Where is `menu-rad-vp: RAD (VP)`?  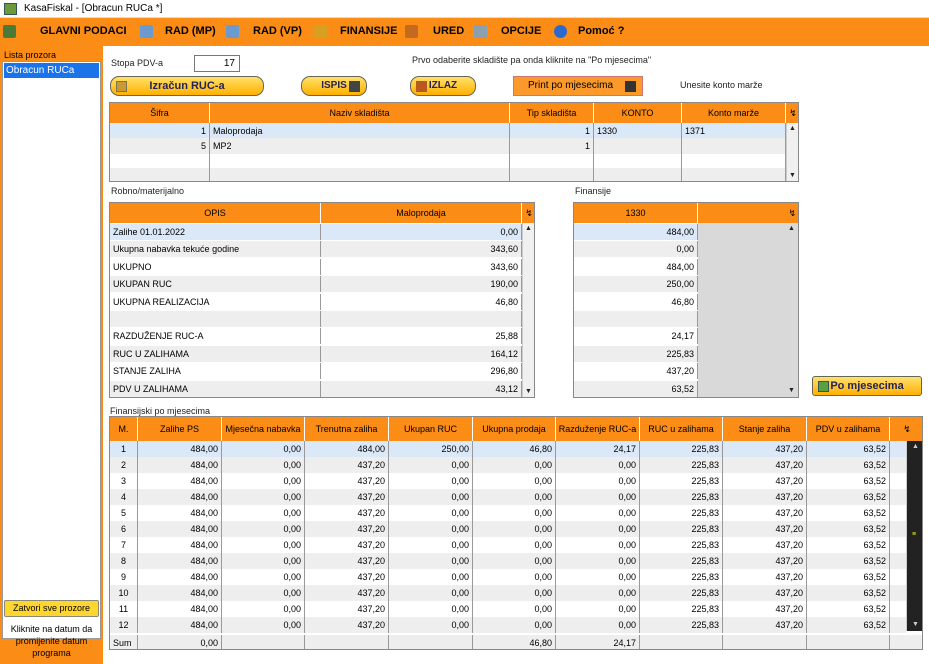
menu-rad-vp: RAD (VP) is located at coordinates (277, 31).